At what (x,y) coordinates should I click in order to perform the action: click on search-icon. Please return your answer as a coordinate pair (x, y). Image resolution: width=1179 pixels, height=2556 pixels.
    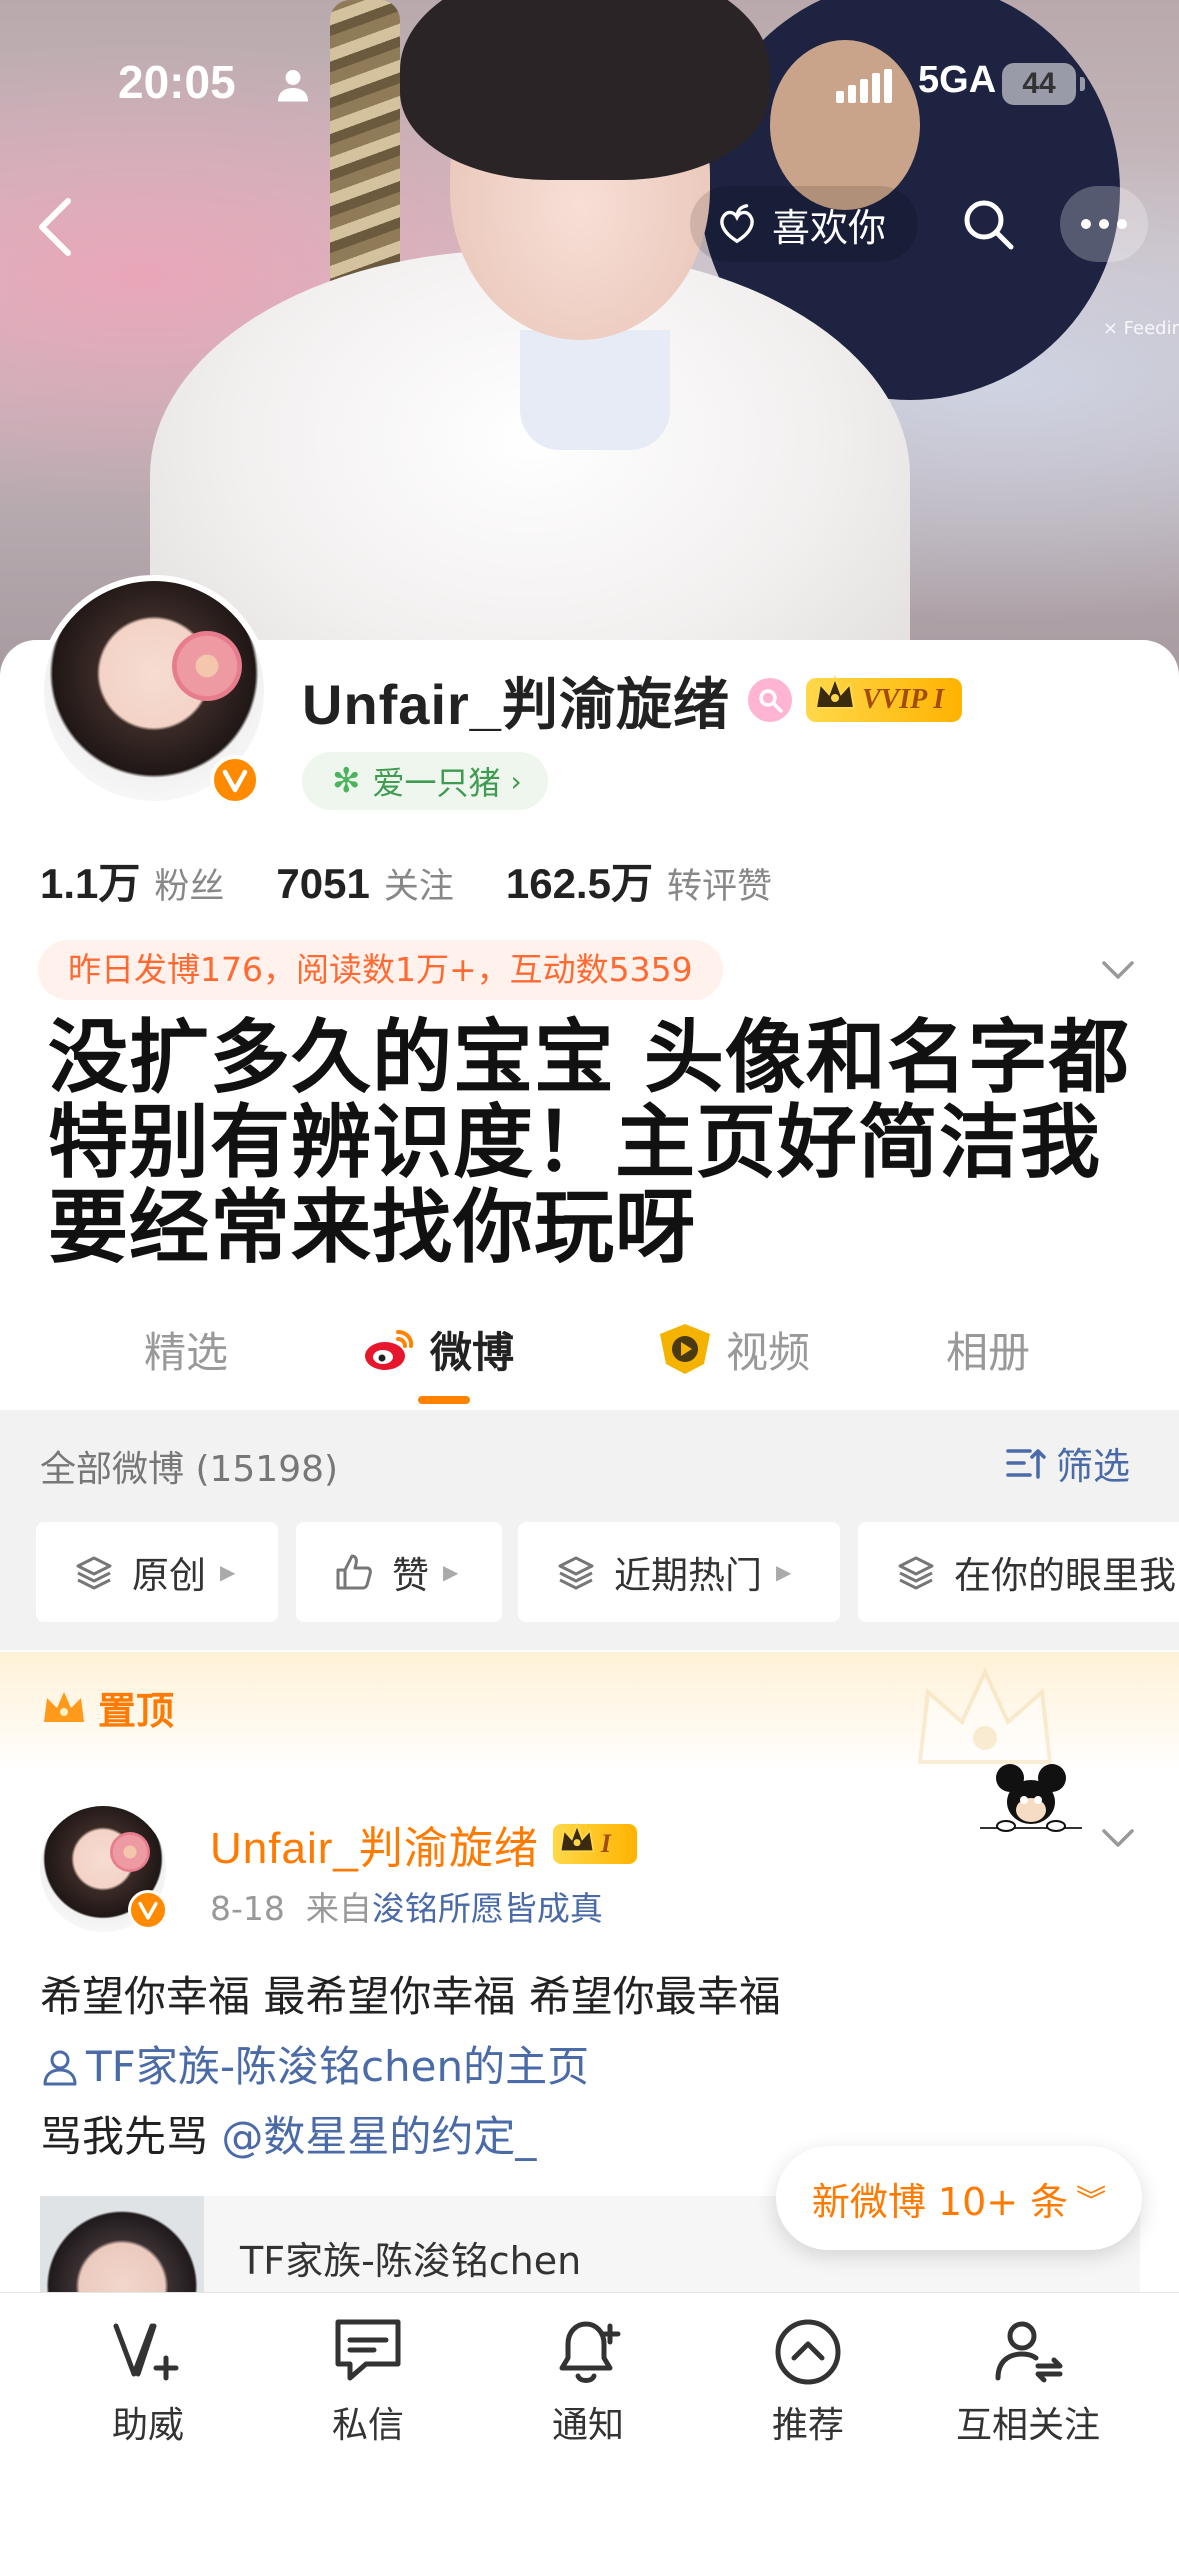
    Looking at the image, I should click on (989, 225).